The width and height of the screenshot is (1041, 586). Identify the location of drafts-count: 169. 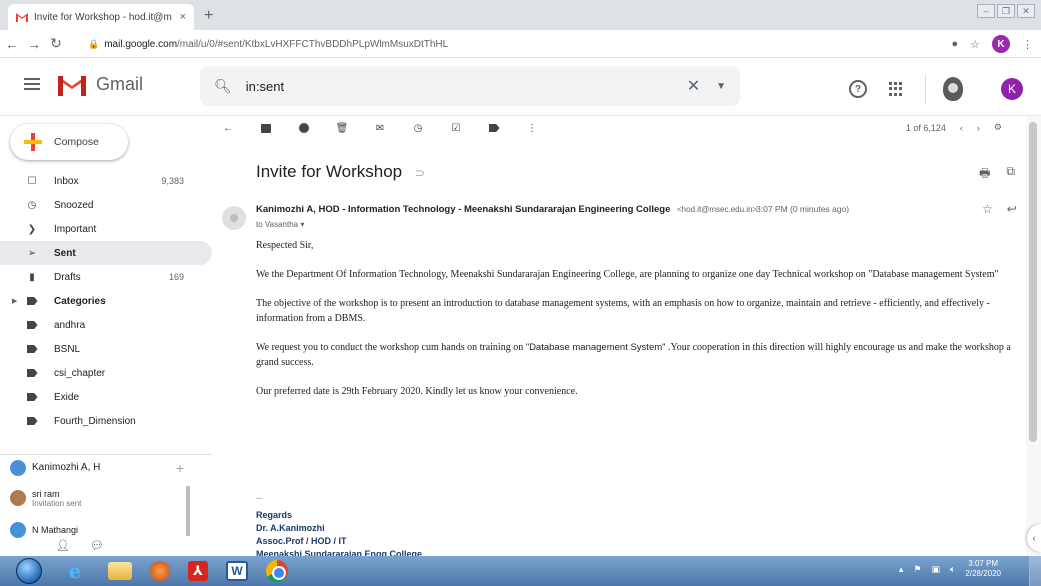
(176, 277).